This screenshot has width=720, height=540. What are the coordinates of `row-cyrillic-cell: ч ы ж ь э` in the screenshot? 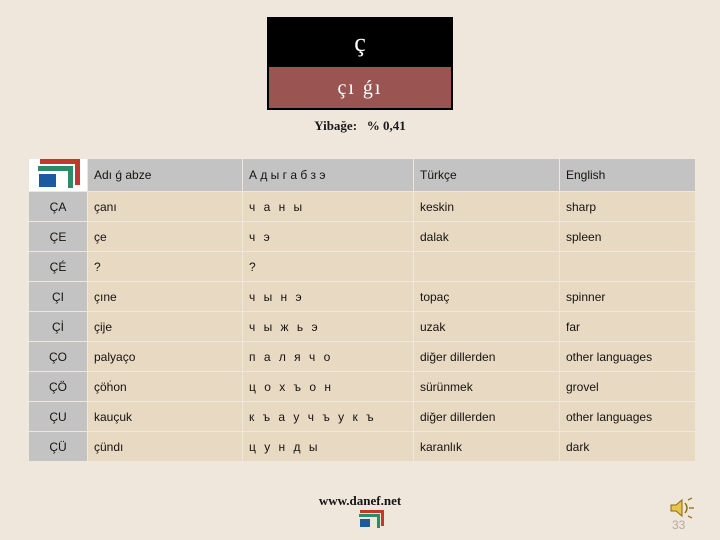 It's located at (328, 326).